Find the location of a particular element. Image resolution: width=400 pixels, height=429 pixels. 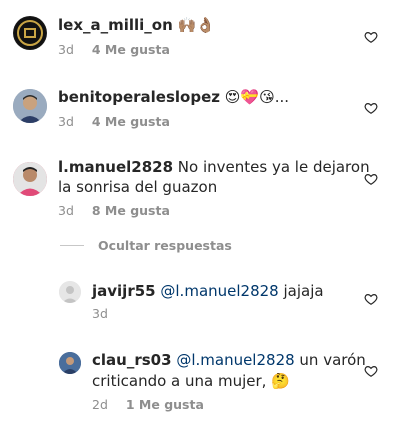

reply-meta: 2d 1 Me gusta is located at coordinates (148, 404).